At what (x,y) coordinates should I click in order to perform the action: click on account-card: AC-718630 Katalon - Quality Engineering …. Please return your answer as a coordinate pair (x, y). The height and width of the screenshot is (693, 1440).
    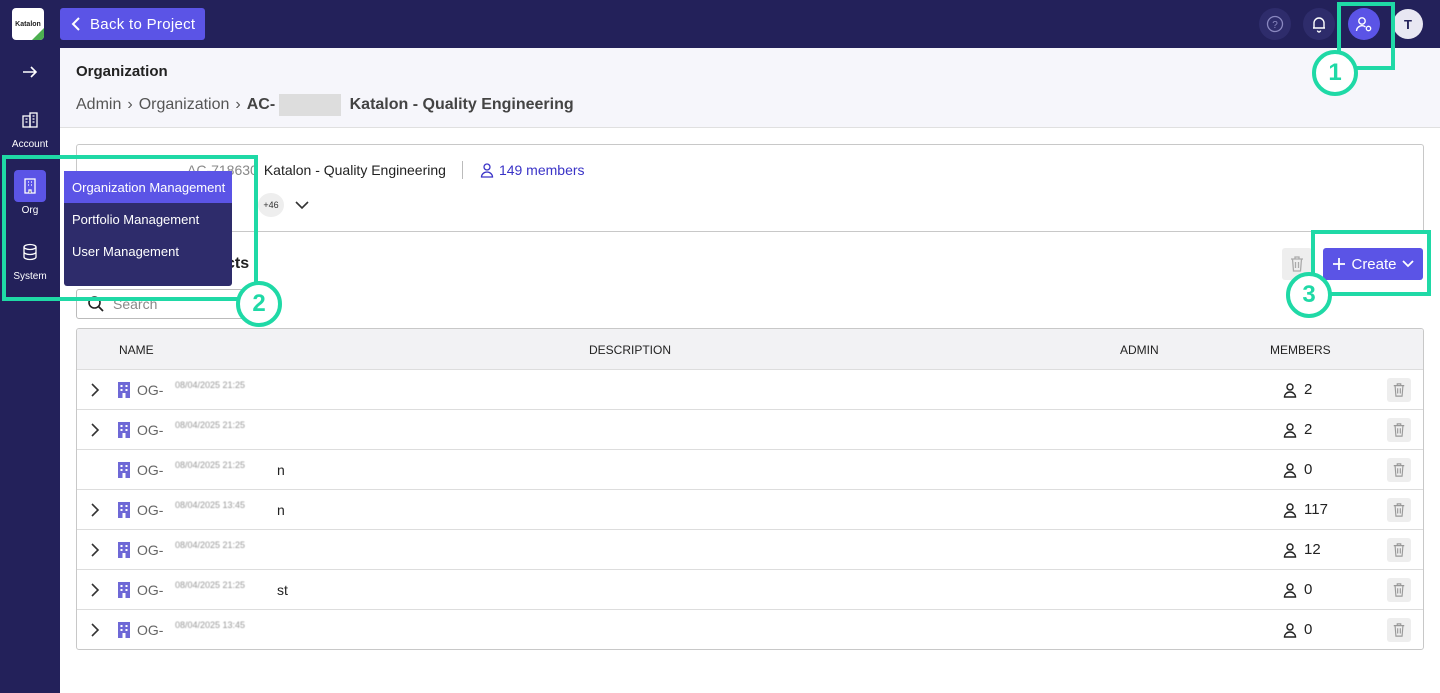
    Looking at the image, I should click on (750, 188).